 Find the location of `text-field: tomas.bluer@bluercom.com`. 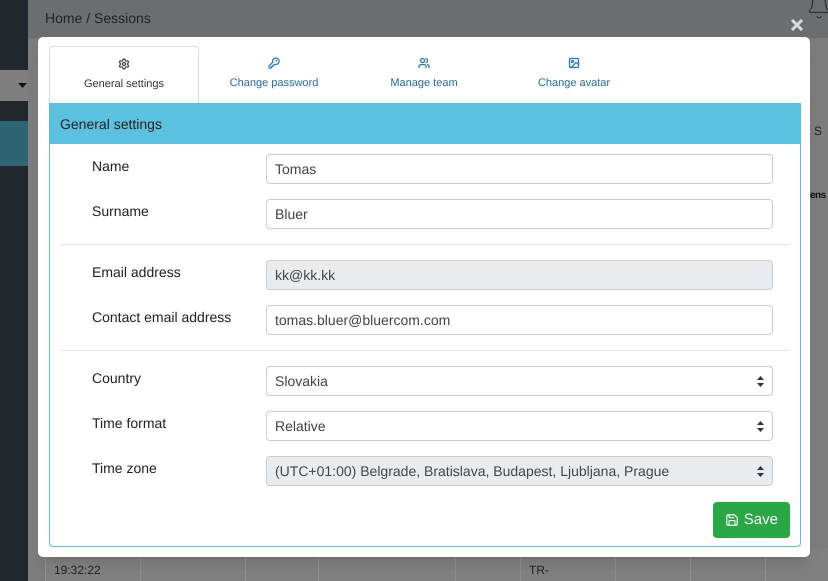

text-field: tomas.bluer@bluercom.com is located at coordinates (519, 320).